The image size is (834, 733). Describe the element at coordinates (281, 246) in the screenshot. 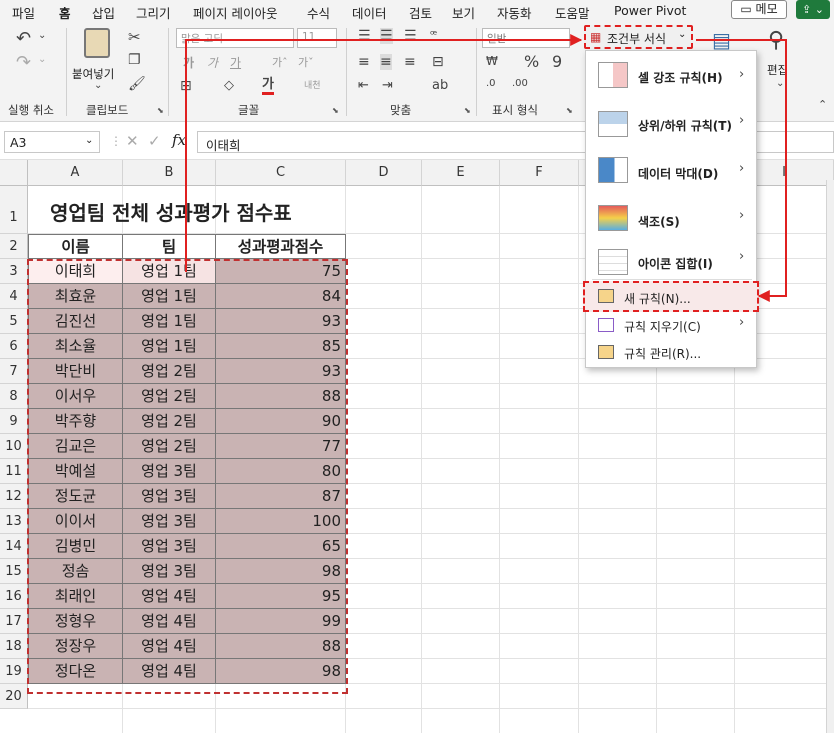

I see `header-score: 성과평과점수` at that location.